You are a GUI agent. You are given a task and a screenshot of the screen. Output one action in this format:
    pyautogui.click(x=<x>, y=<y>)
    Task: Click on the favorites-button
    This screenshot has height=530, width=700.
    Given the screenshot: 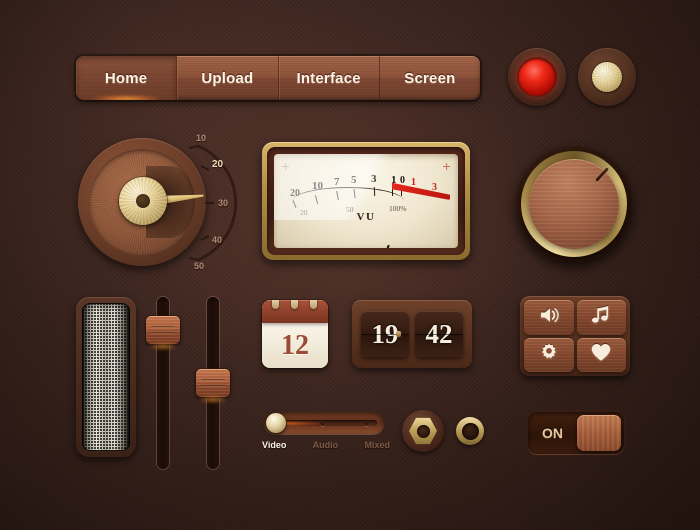 What is the action you would take?
    pyautogui.click(x=601, y=354)
    